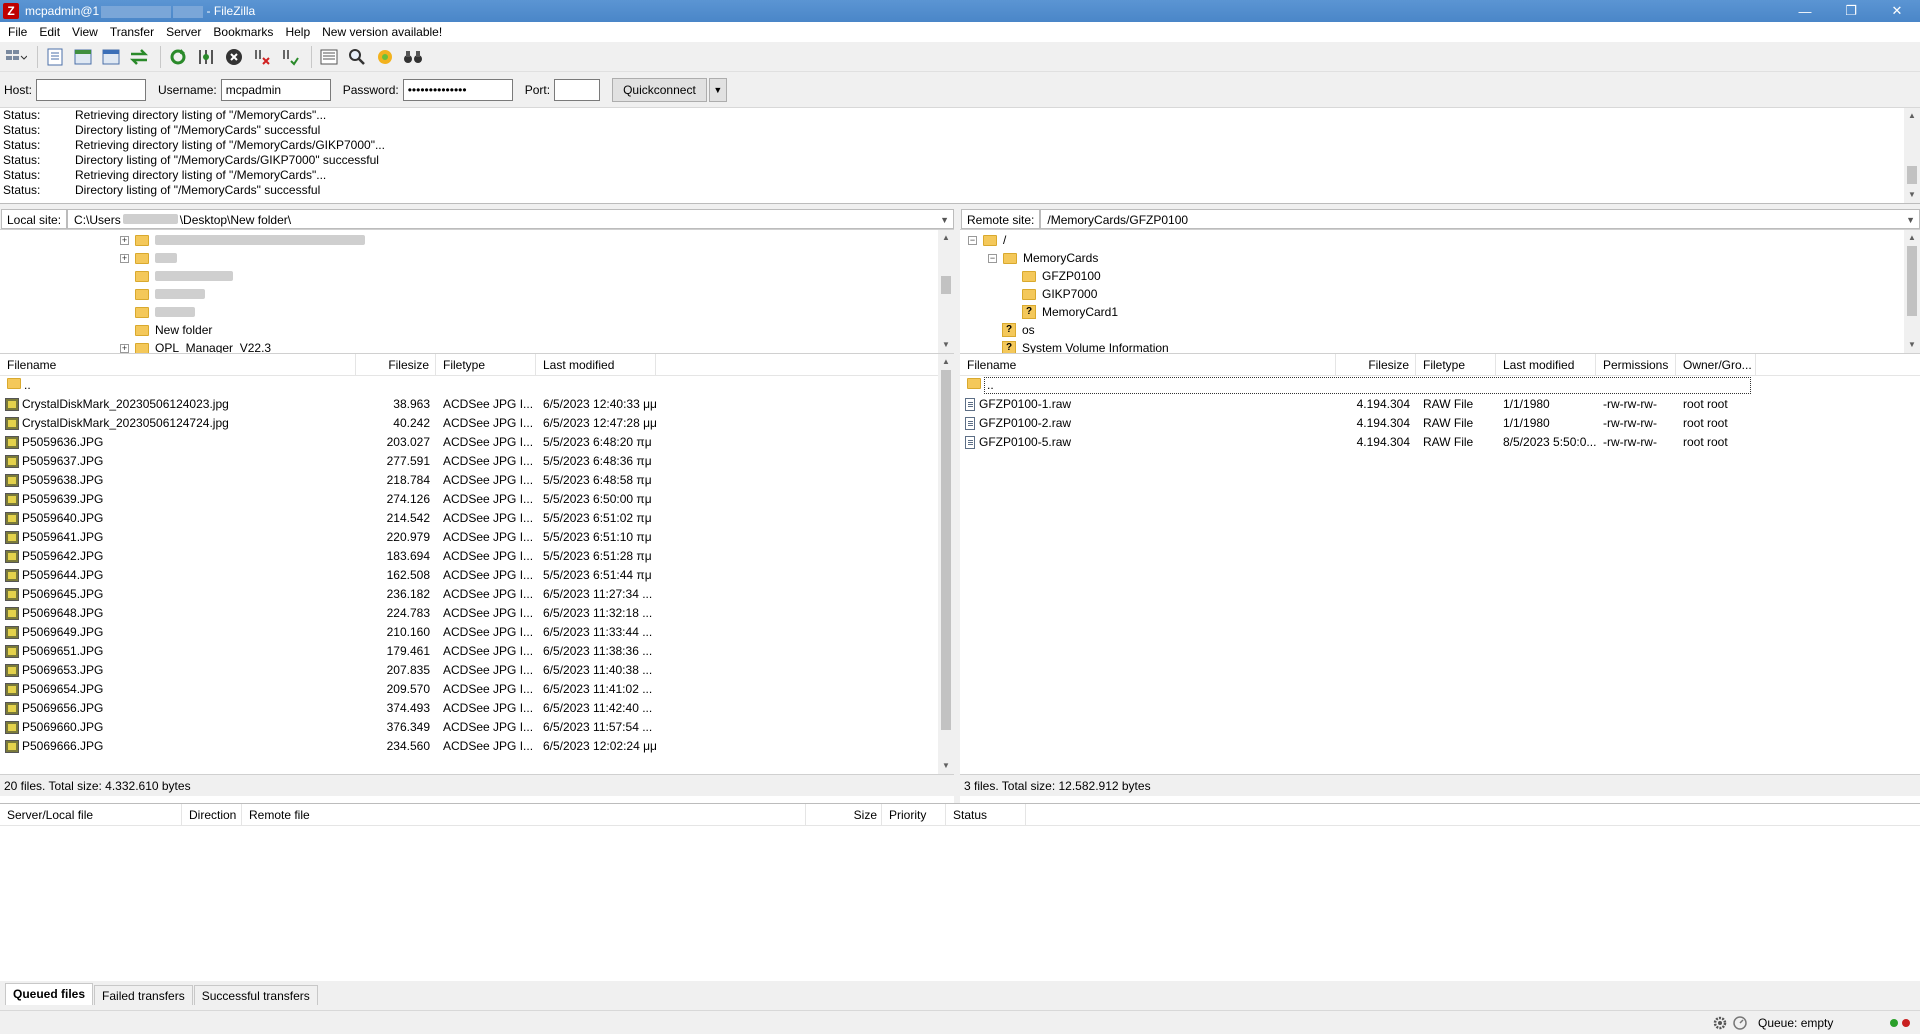 The image size is (1920, 1034). What do you see at coordinates (596, 365) in the screenshot?
I see `col-last-modified: Last modified` at bounding box center [596, 365].